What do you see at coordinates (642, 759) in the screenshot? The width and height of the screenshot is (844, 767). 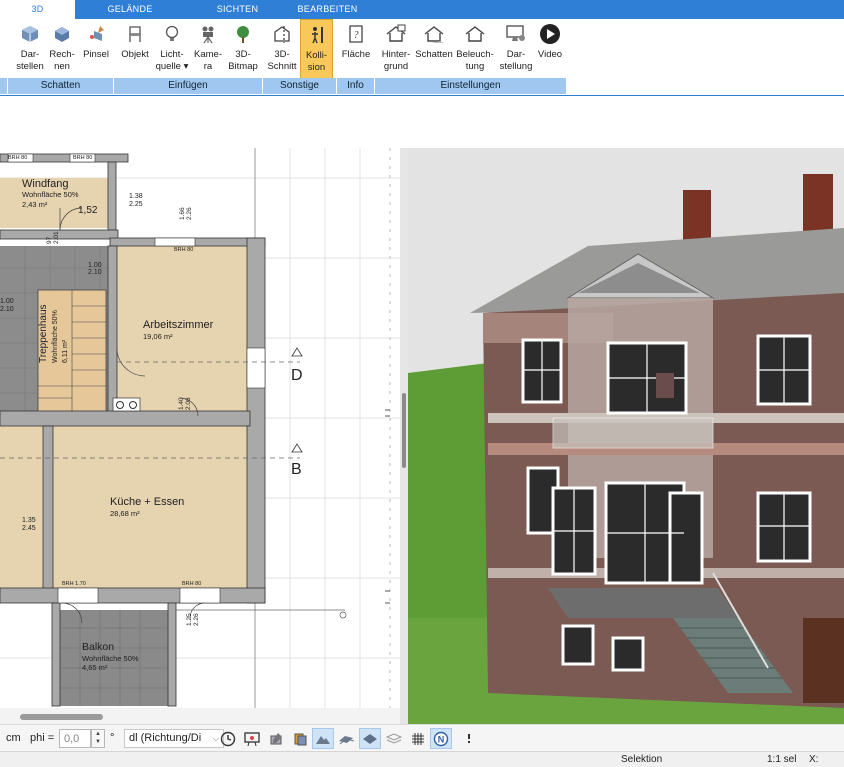 I see `status-mode: Selektion` at bounding box center [642, 759].